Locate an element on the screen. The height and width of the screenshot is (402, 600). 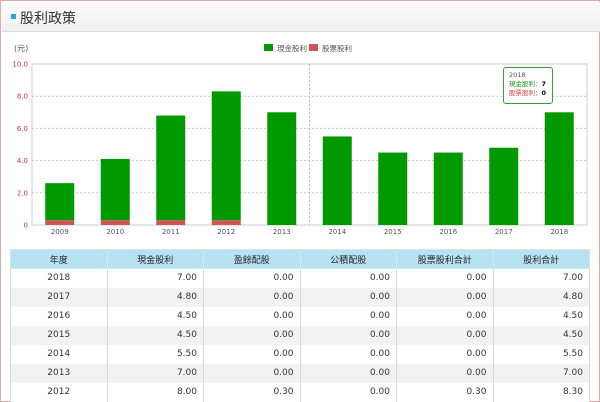
cell-year: 2012 is located at coordinates (59, 392).